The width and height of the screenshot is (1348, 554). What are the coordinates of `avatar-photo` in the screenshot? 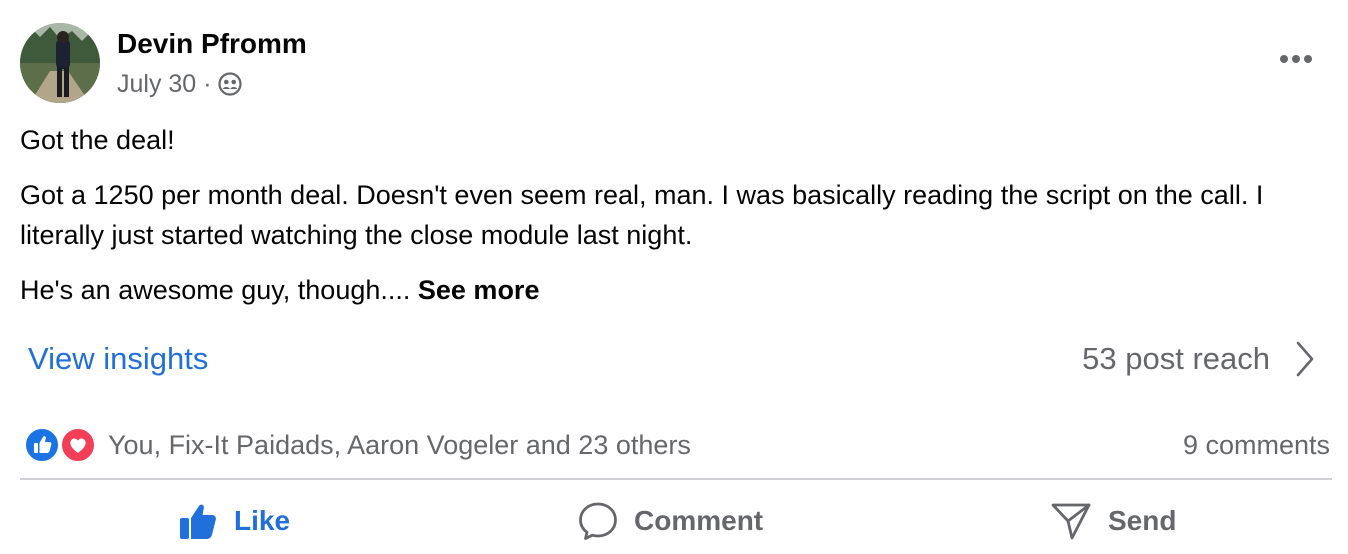 It's located at (60, 63).